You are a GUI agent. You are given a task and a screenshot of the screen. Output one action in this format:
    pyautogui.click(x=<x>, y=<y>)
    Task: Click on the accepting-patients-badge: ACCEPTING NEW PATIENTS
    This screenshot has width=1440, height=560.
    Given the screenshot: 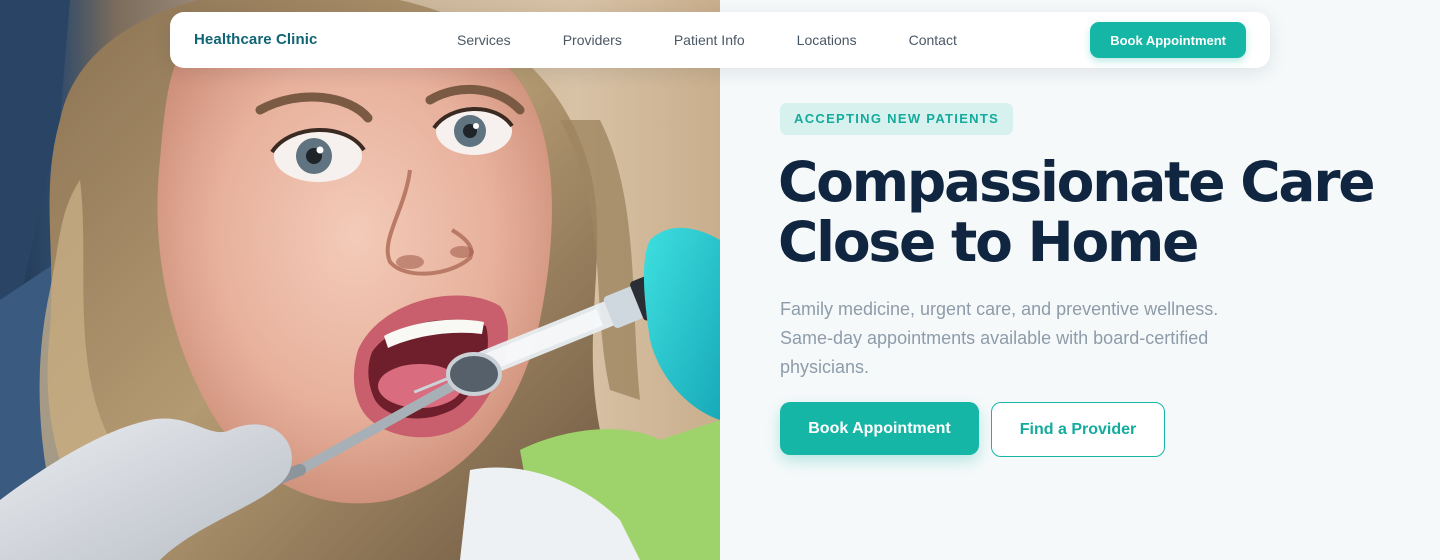 What is the action you would take?
    pyautogui.click(x=897, y=119)
    